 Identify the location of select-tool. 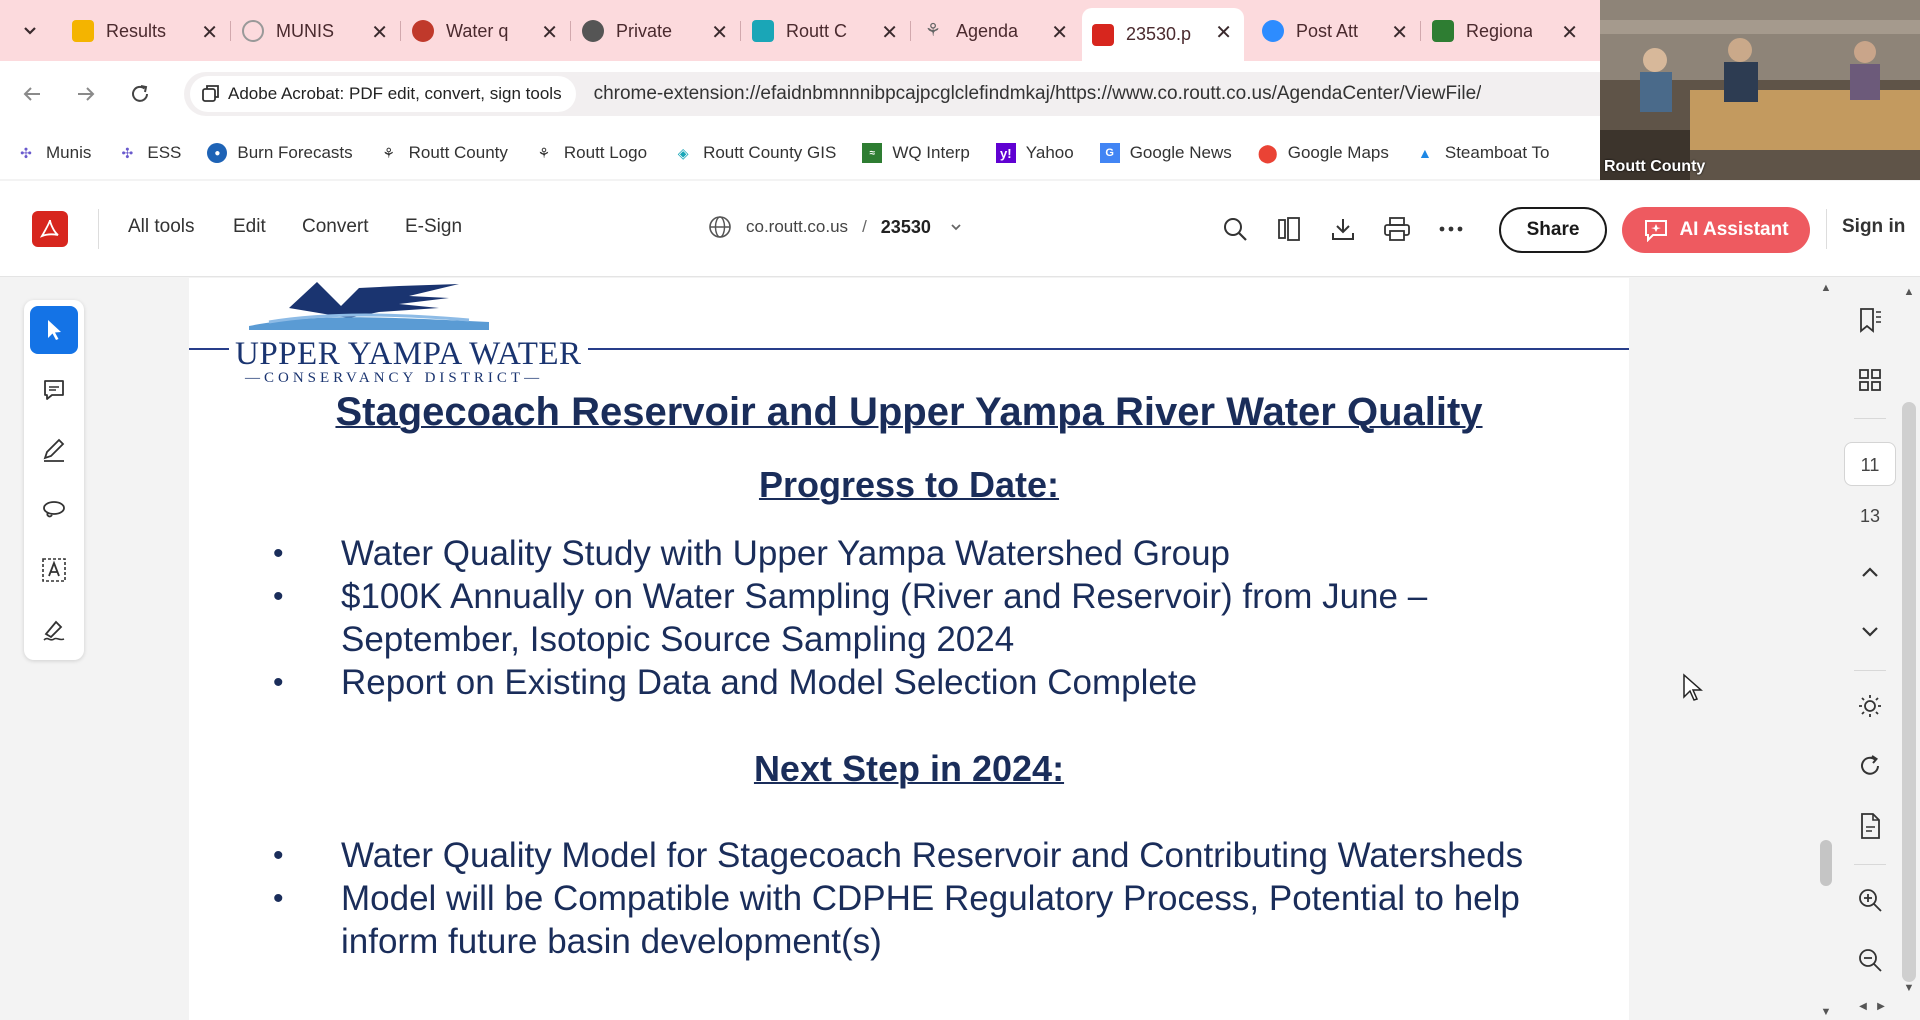
(54, 330).